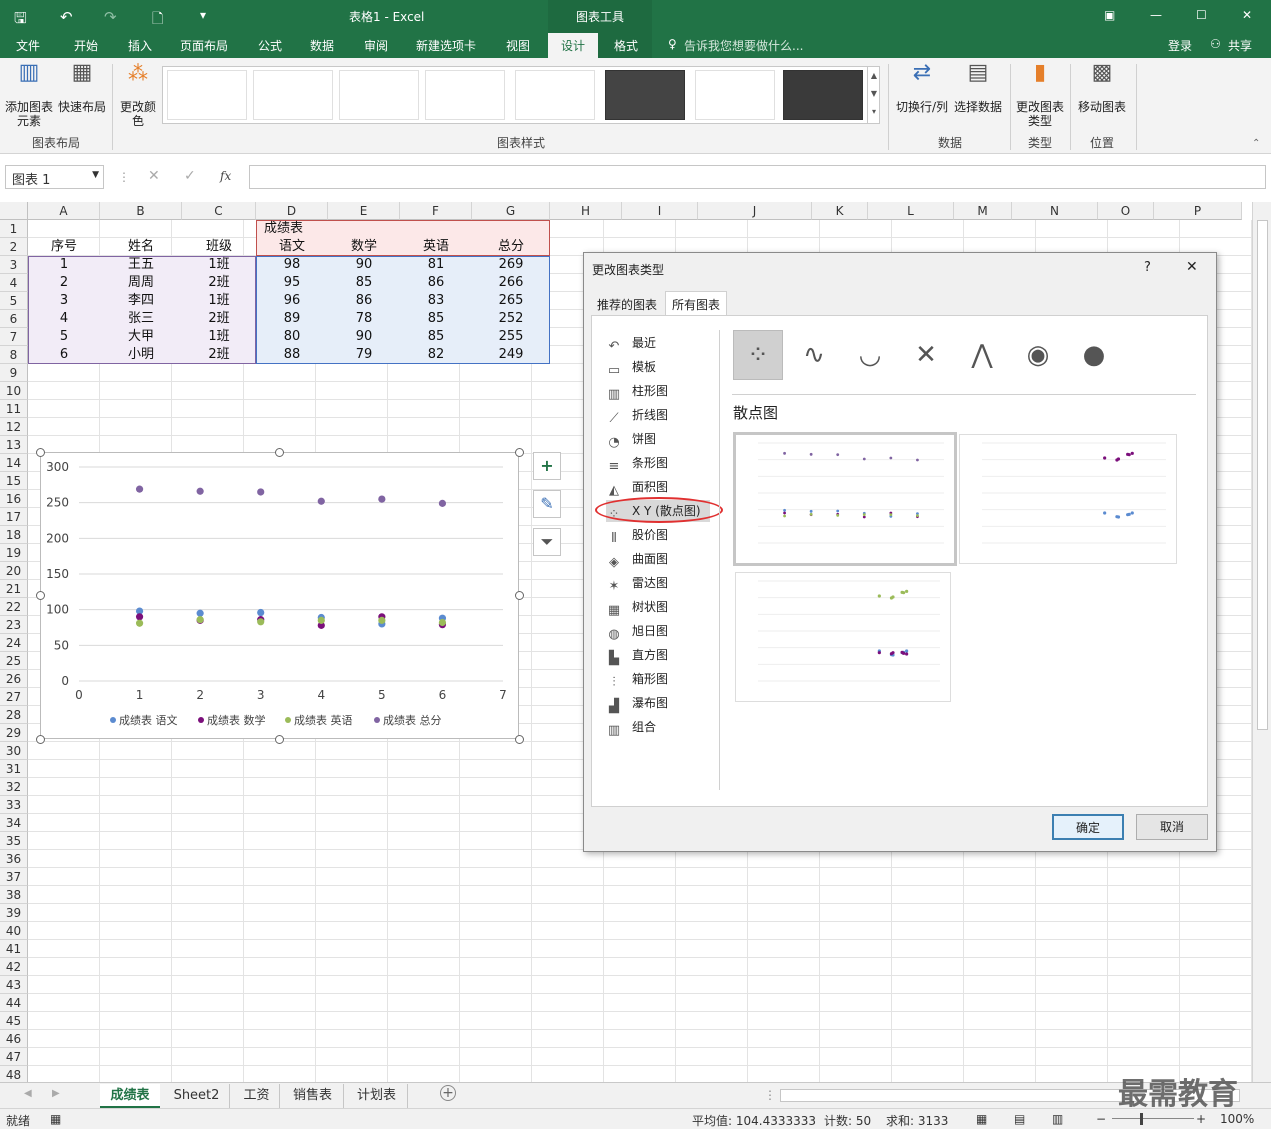  What do you see at coordinates (658, 367) in the screenshot?
I see `chart-type-item: ▭ 模板` at bounding box center [658, 367].